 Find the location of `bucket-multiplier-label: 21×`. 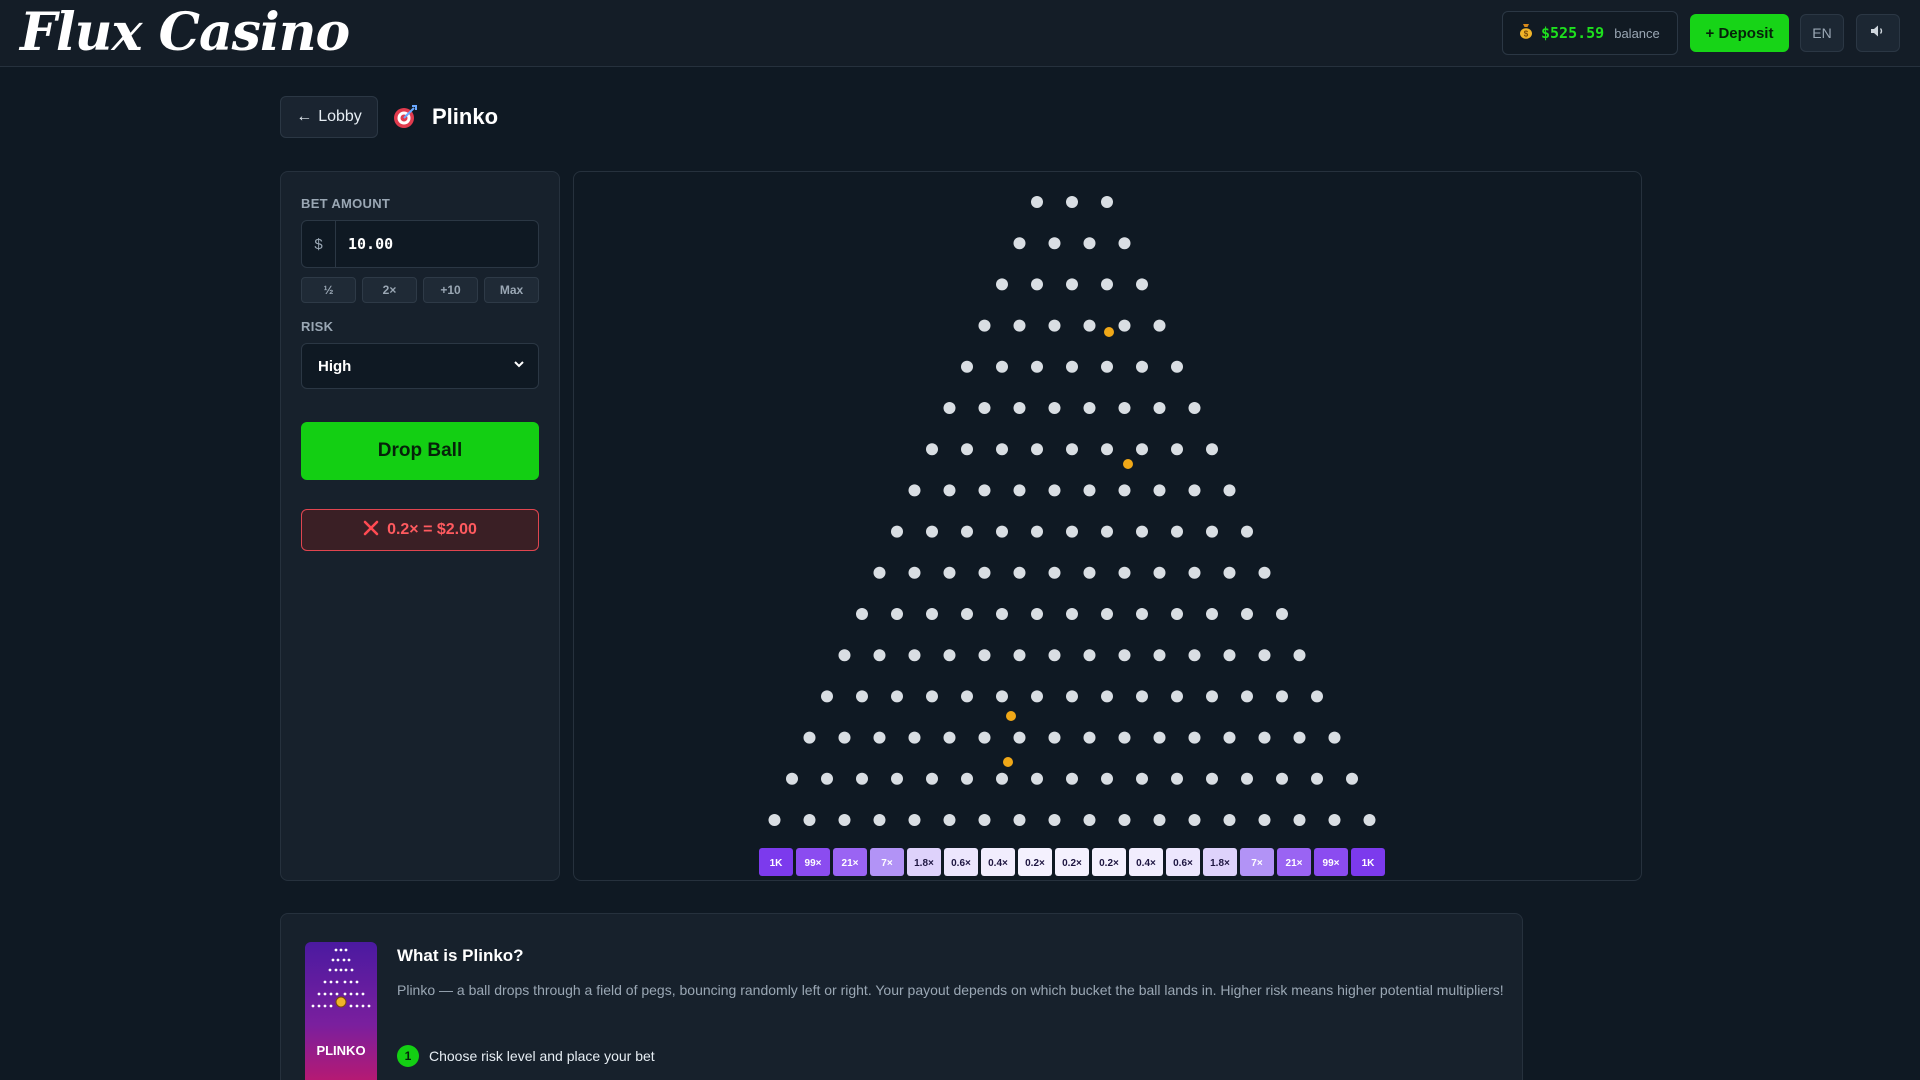

bucket-multiplier-label: 21× is located at coordinates (1294, 863).